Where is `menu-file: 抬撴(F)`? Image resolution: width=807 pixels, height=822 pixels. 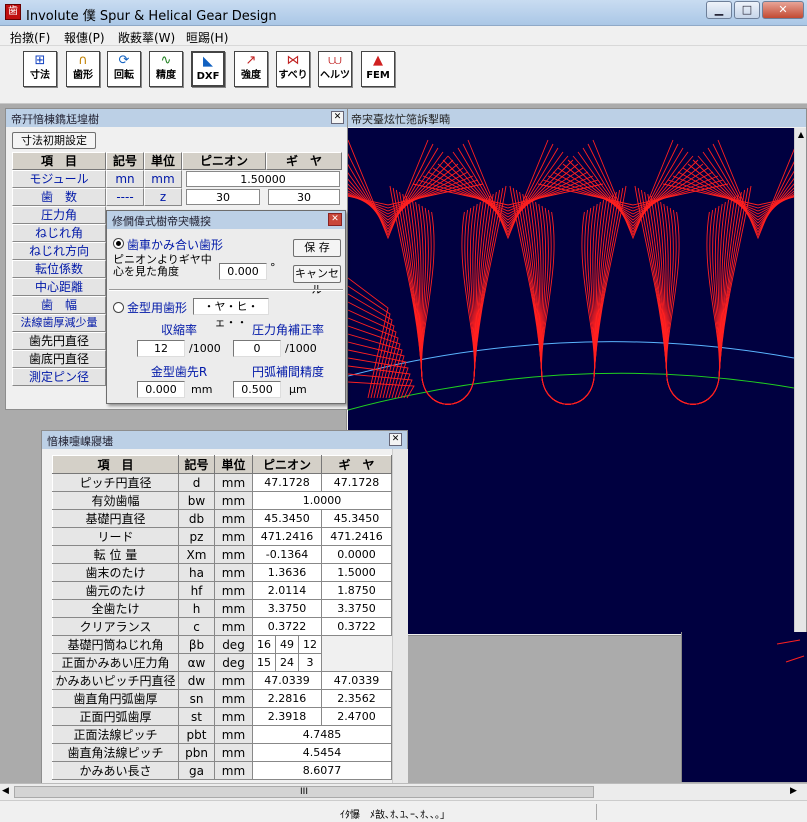
menu-file: 抬撴(F) is located at coordinates (30, 37).